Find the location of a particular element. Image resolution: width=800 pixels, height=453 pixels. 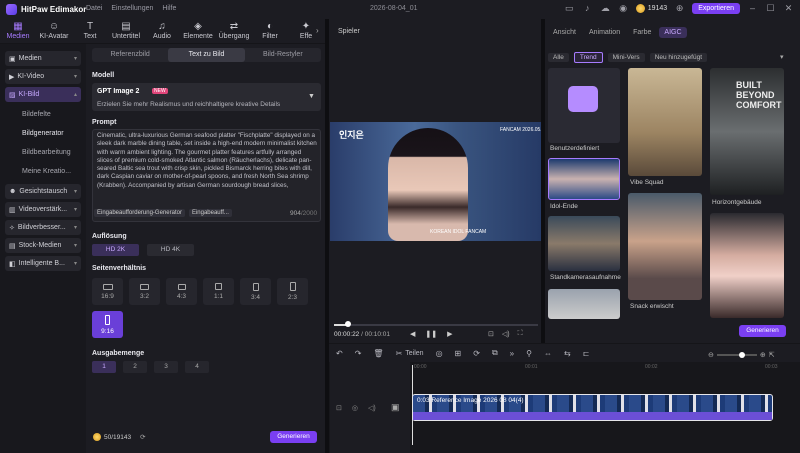

zoom-handle is located at coordinates (741, 355).